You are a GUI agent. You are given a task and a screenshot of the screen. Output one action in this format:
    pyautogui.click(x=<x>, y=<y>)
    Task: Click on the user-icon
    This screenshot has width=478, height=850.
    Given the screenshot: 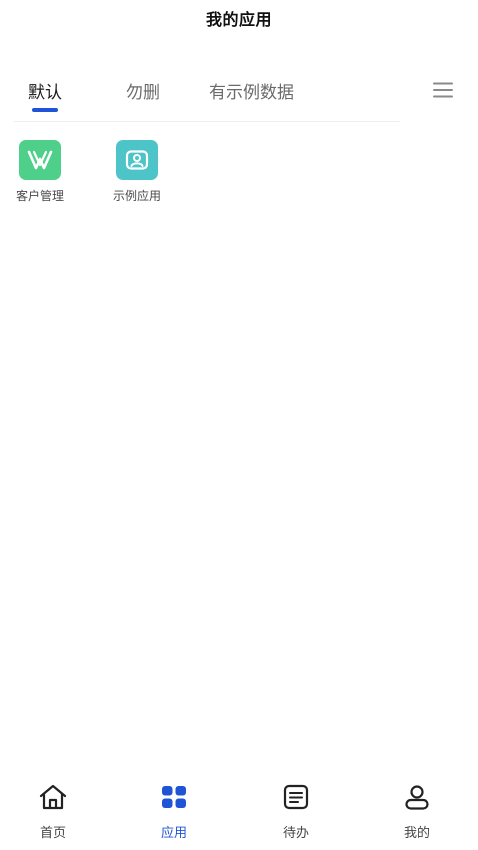 What is the action you would take?
    pyautogui.click(x=417, y=797)
    